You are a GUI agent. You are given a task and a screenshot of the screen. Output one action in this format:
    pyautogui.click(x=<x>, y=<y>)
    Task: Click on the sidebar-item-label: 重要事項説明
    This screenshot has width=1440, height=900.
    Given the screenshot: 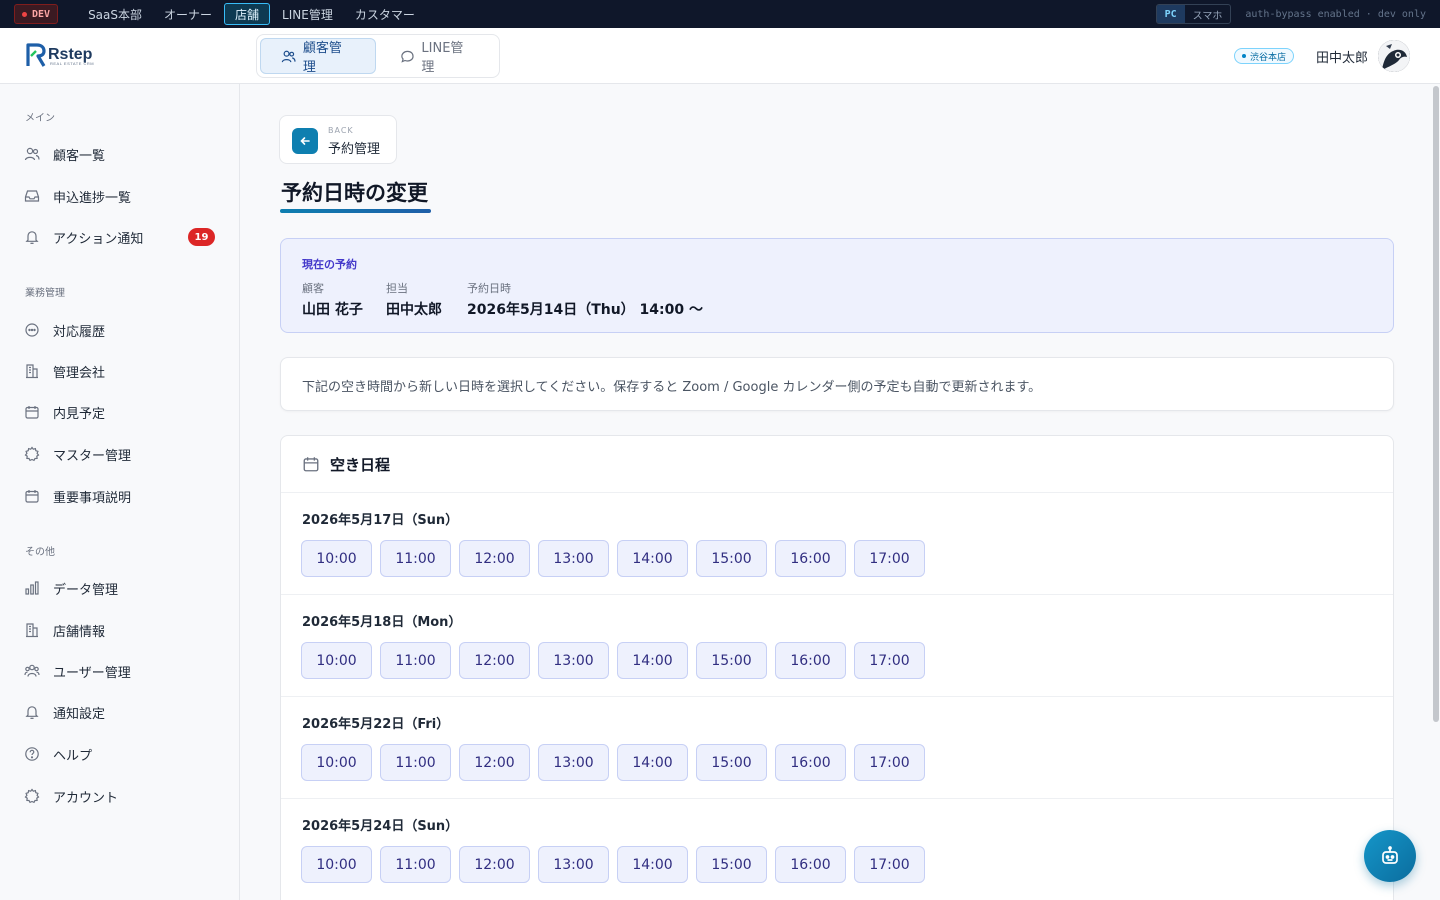 What is the action you would take?
    pyautogui.click(x=92, y=498)
    